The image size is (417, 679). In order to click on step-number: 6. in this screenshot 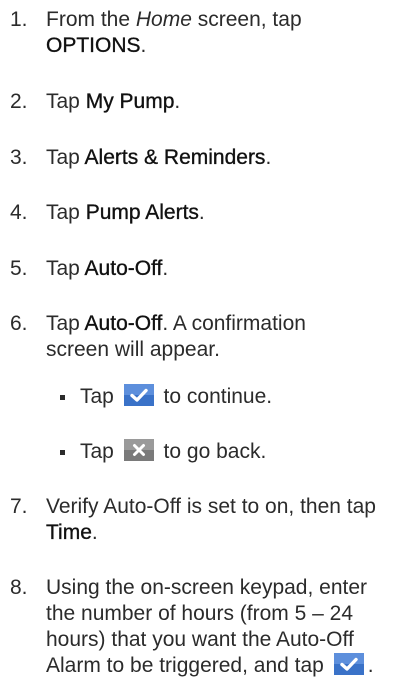, I will do `click(19, 323)`.